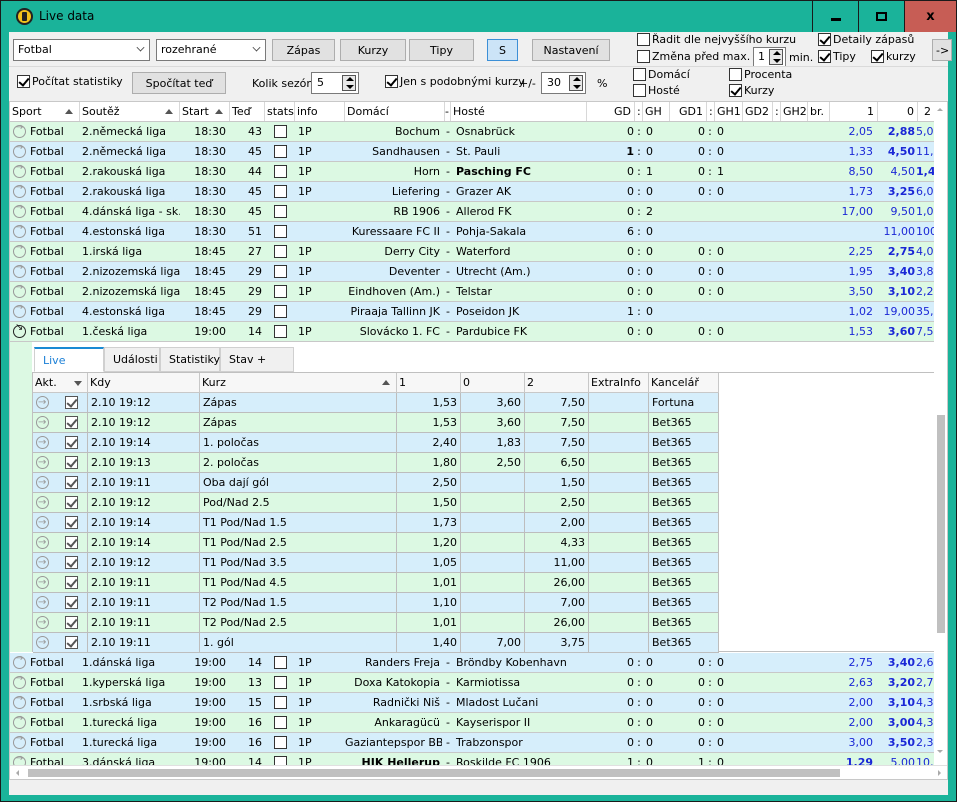  Describe the element at coordinates (211, 50) in the screenshot. I see `state-select: rozehrané` at that location.